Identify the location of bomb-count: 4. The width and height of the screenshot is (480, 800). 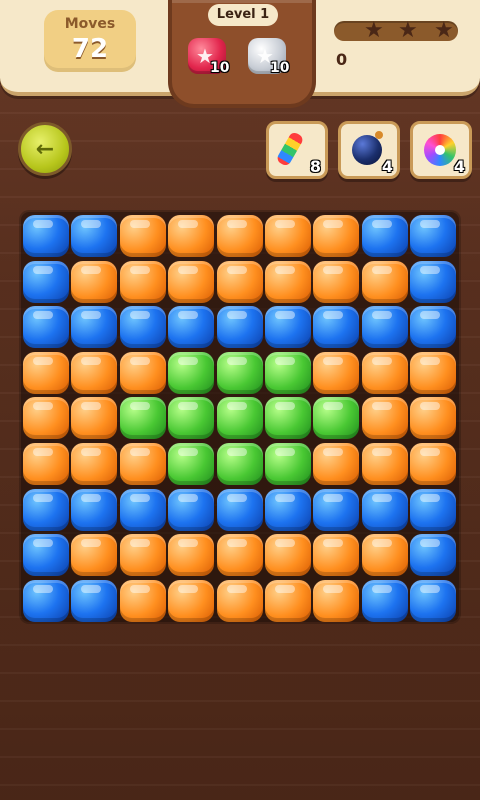
(387, 166).